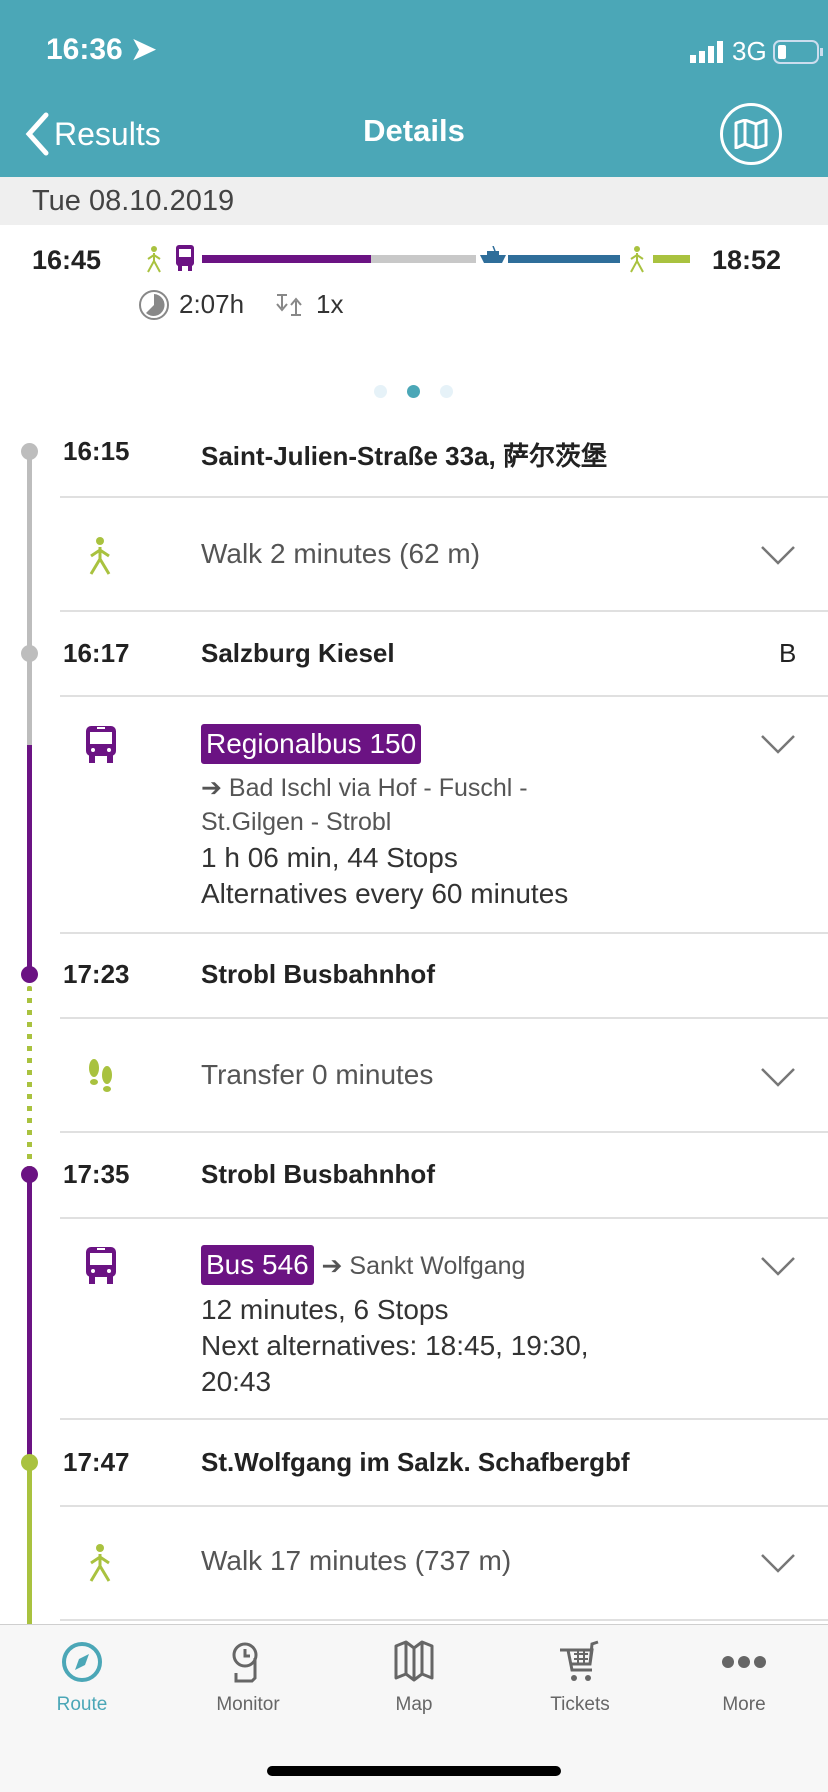 Image resolution: width=828 pixels, height=1792 pixels. Describe the element at coordinates (67, 260) in the screenshot. I see `depart-time: 16:45` at that location.